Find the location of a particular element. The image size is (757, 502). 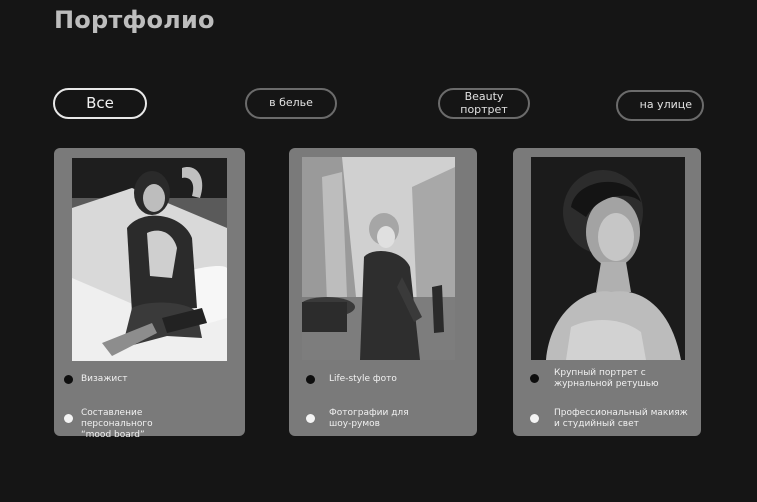

filter-beauty-portrait-label: Beauty портрет is located at coordinates (484, 102).